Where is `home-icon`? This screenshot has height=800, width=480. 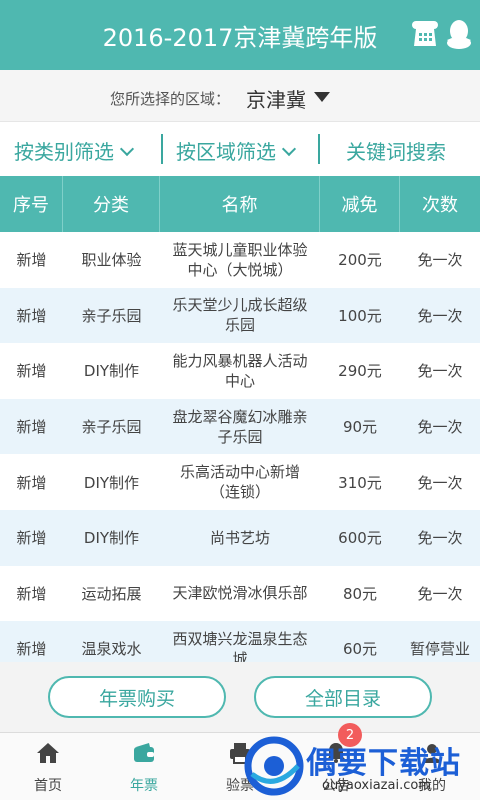
home-icon is located at coordinates (48, 753).